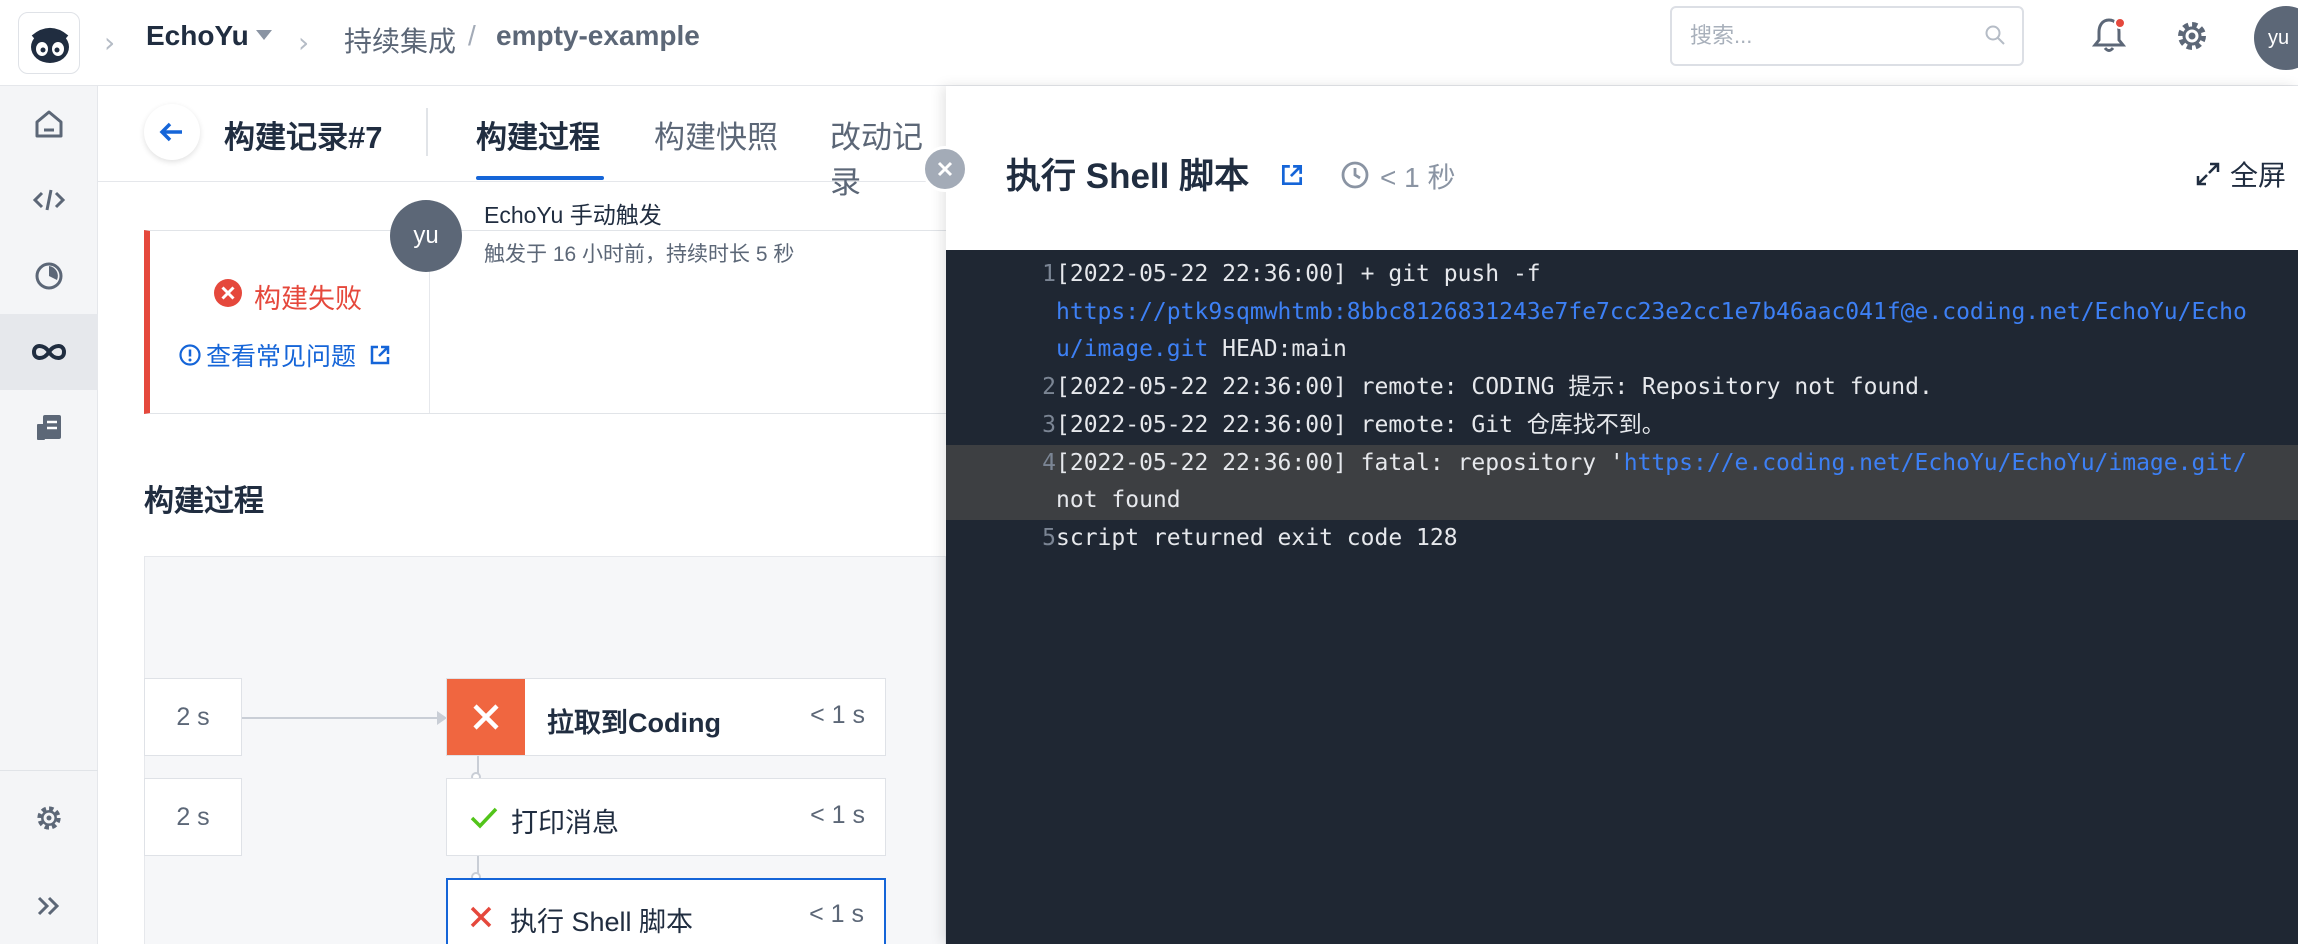 This screenshot has height=944, width=2298. I want to click on avatar: yu, so click(2276, 38).